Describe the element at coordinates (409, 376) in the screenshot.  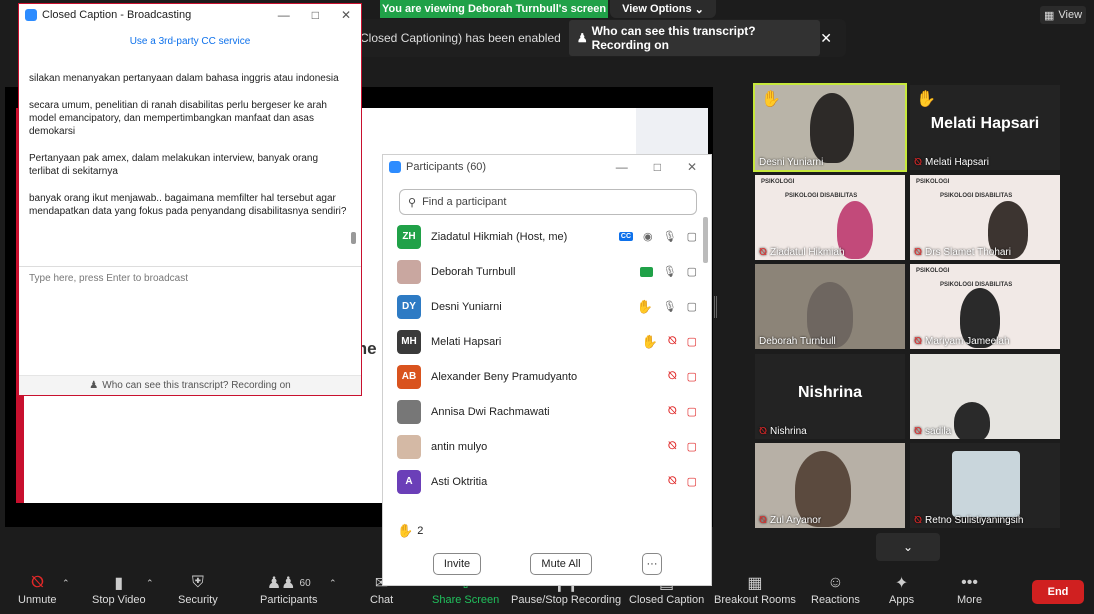
I see `avatar: AB` at that location.